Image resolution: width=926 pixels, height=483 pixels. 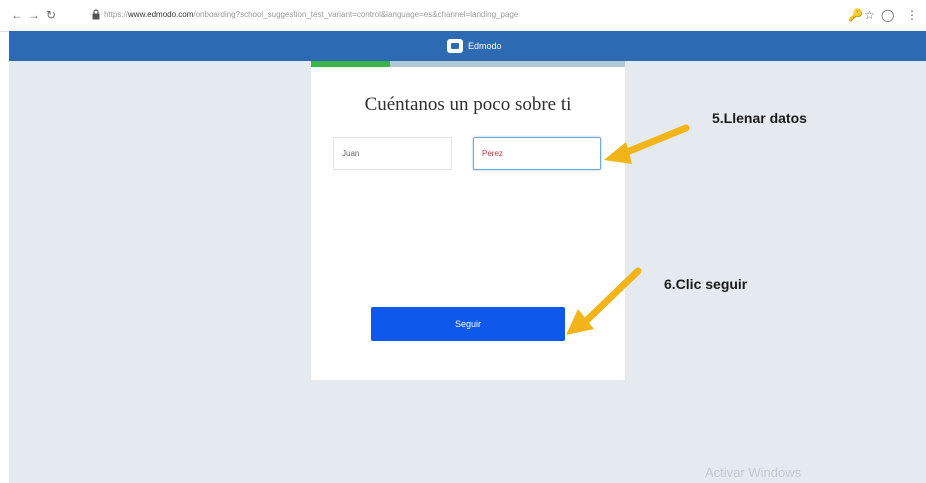 What do you see at coordinates (869, 15) in the screenshot?
I see `star-icon: ☆` at bounding box center [869, 15].